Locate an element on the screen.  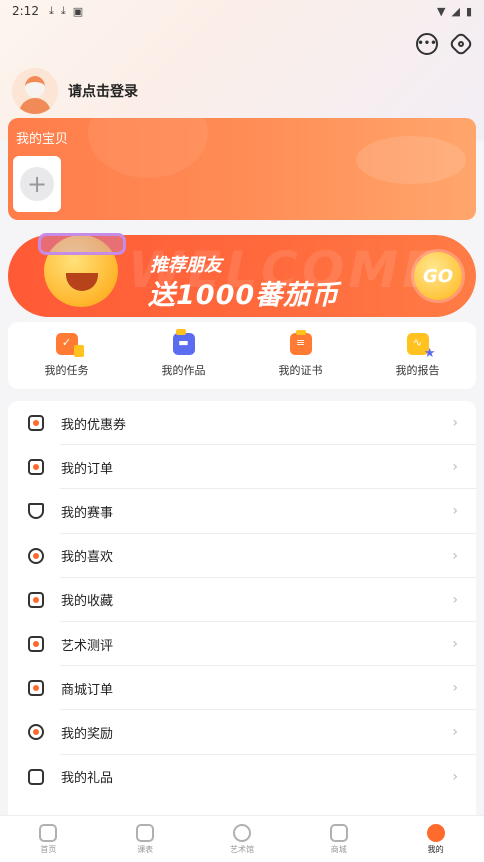
quick-action-reports: ∿ 我的报告 is located at coordinates (418, 355).